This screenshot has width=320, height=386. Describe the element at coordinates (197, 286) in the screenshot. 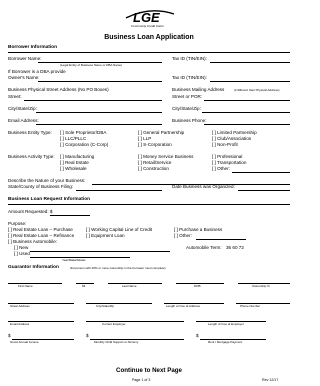

I see `dob-caption: DOB` at that location.